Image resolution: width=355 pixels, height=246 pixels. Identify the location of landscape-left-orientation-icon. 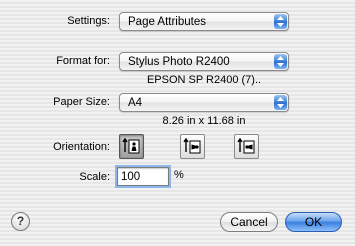
(192, 145).